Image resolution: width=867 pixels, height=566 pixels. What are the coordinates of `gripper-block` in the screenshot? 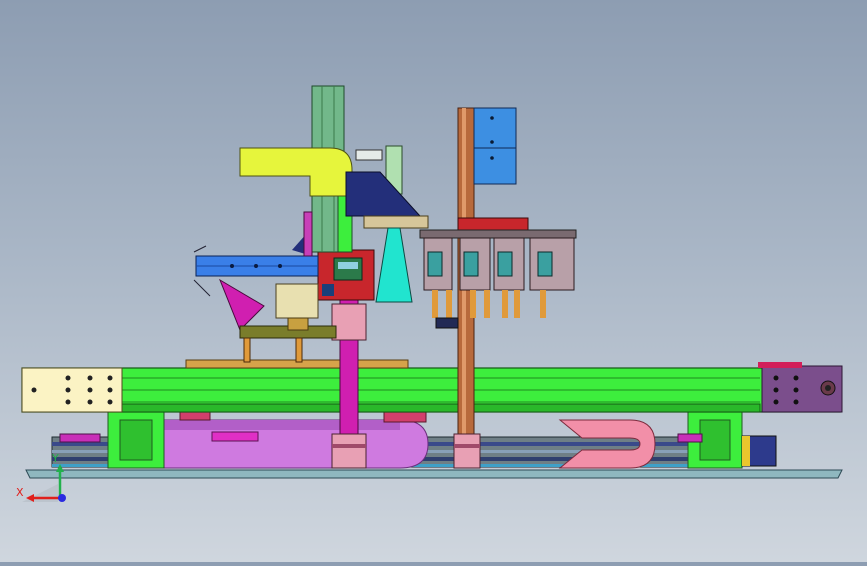 It's located at (346, 275).